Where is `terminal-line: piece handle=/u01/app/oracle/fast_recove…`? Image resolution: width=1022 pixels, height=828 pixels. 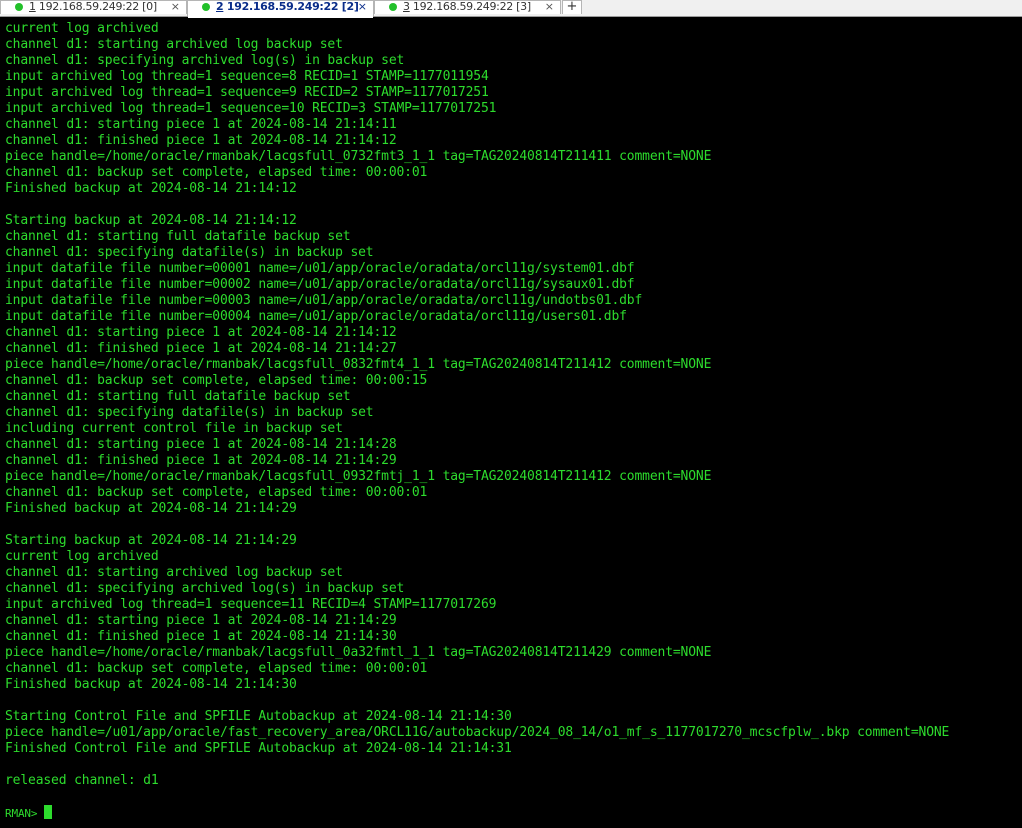 terminal-line: piece handle=/u01/app/oracle/fast_recove… is located at coordinates (477, 732).